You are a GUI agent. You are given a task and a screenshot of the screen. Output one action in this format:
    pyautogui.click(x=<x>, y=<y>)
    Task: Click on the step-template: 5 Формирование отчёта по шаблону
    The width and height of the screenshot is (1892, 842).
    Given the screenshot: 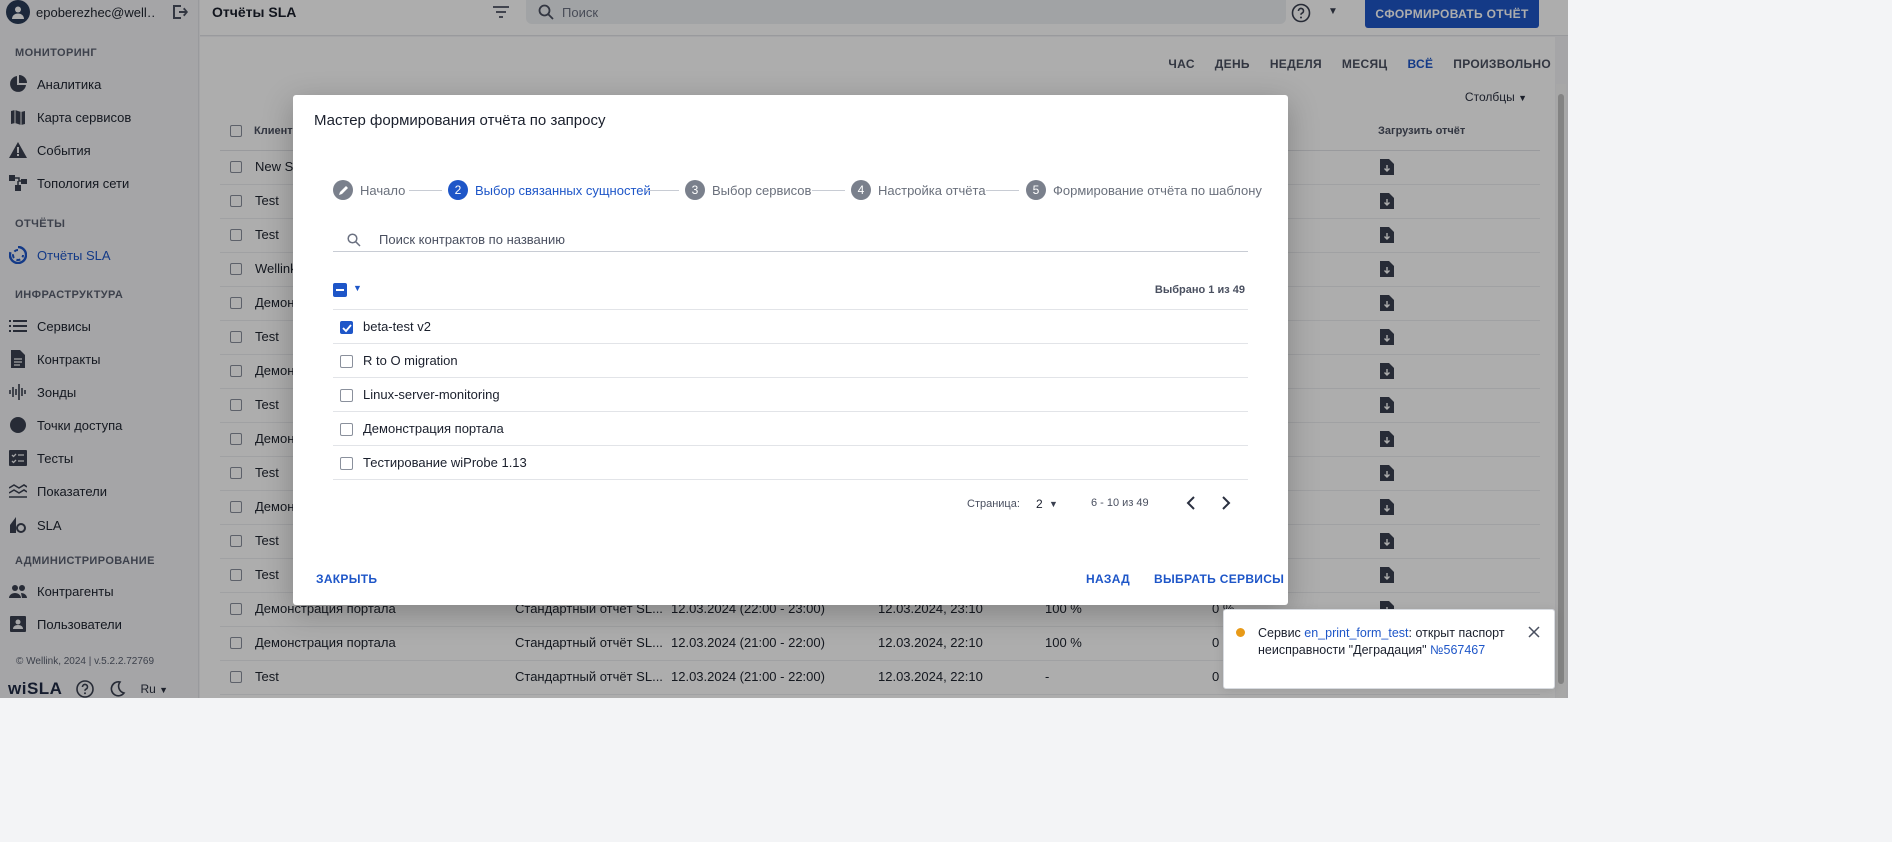 What is the action you would take?
    pyautogui.click(x=1144, y=190)
    